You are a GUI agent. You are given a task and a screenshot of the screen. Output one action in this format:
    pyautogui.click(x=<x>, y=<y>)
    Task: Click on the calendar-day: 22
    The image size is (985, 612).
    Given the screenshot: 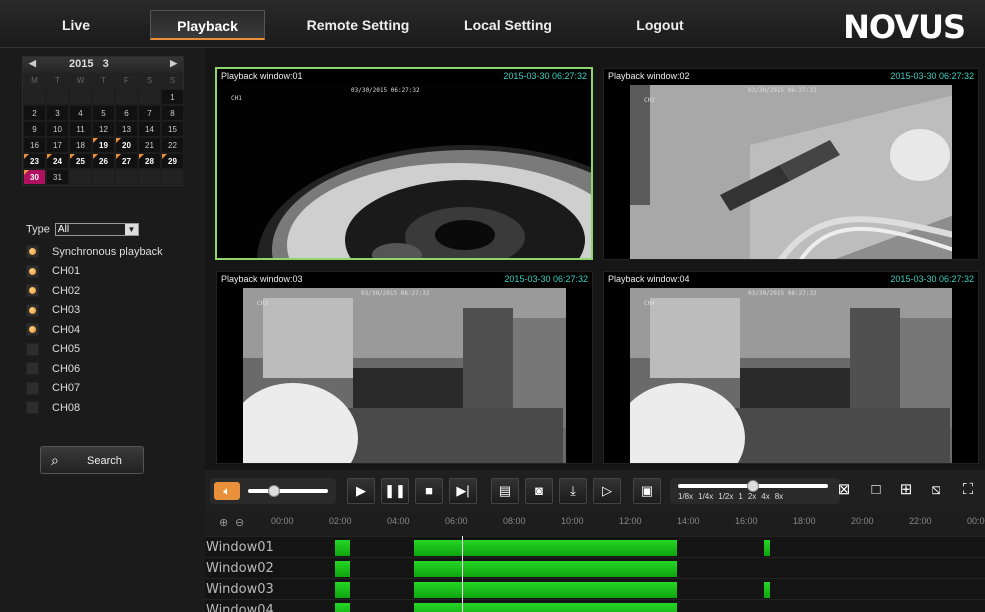 What is the action you would take?
    pyautogui.click(x=172, y=145)
    